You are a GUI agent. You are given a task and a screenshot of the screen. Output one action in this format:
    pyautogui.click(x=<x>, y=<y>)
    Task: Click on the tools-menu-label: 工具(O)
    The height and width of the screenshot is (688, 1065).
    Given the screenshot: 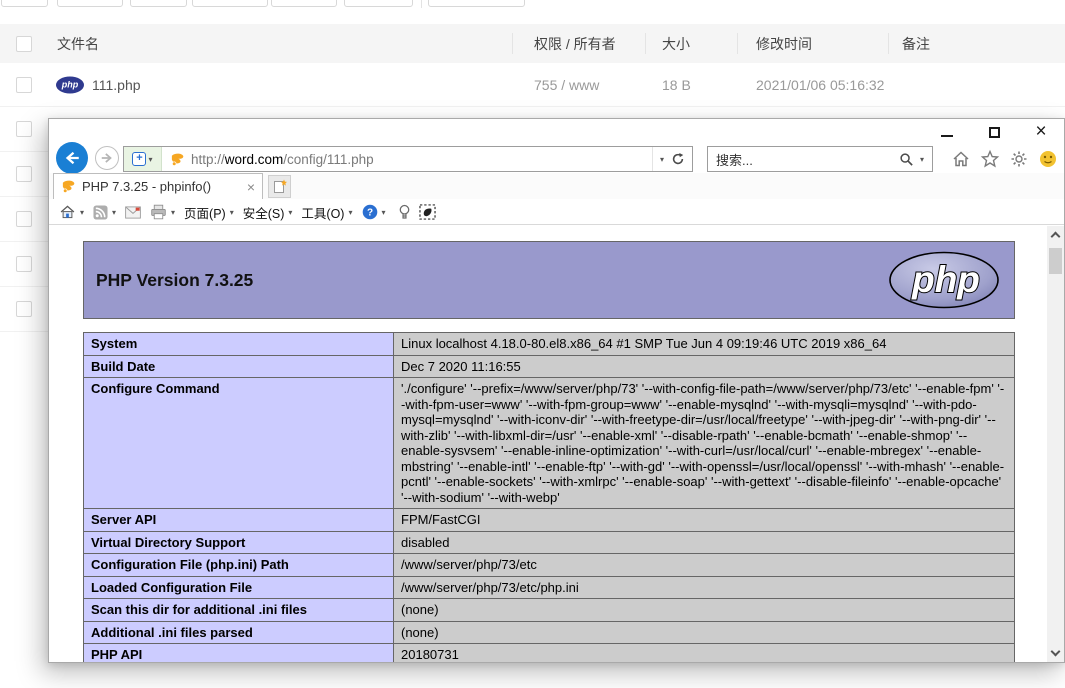 What is the action you would take?
    pyautogui.click(x=323, y=213)
    